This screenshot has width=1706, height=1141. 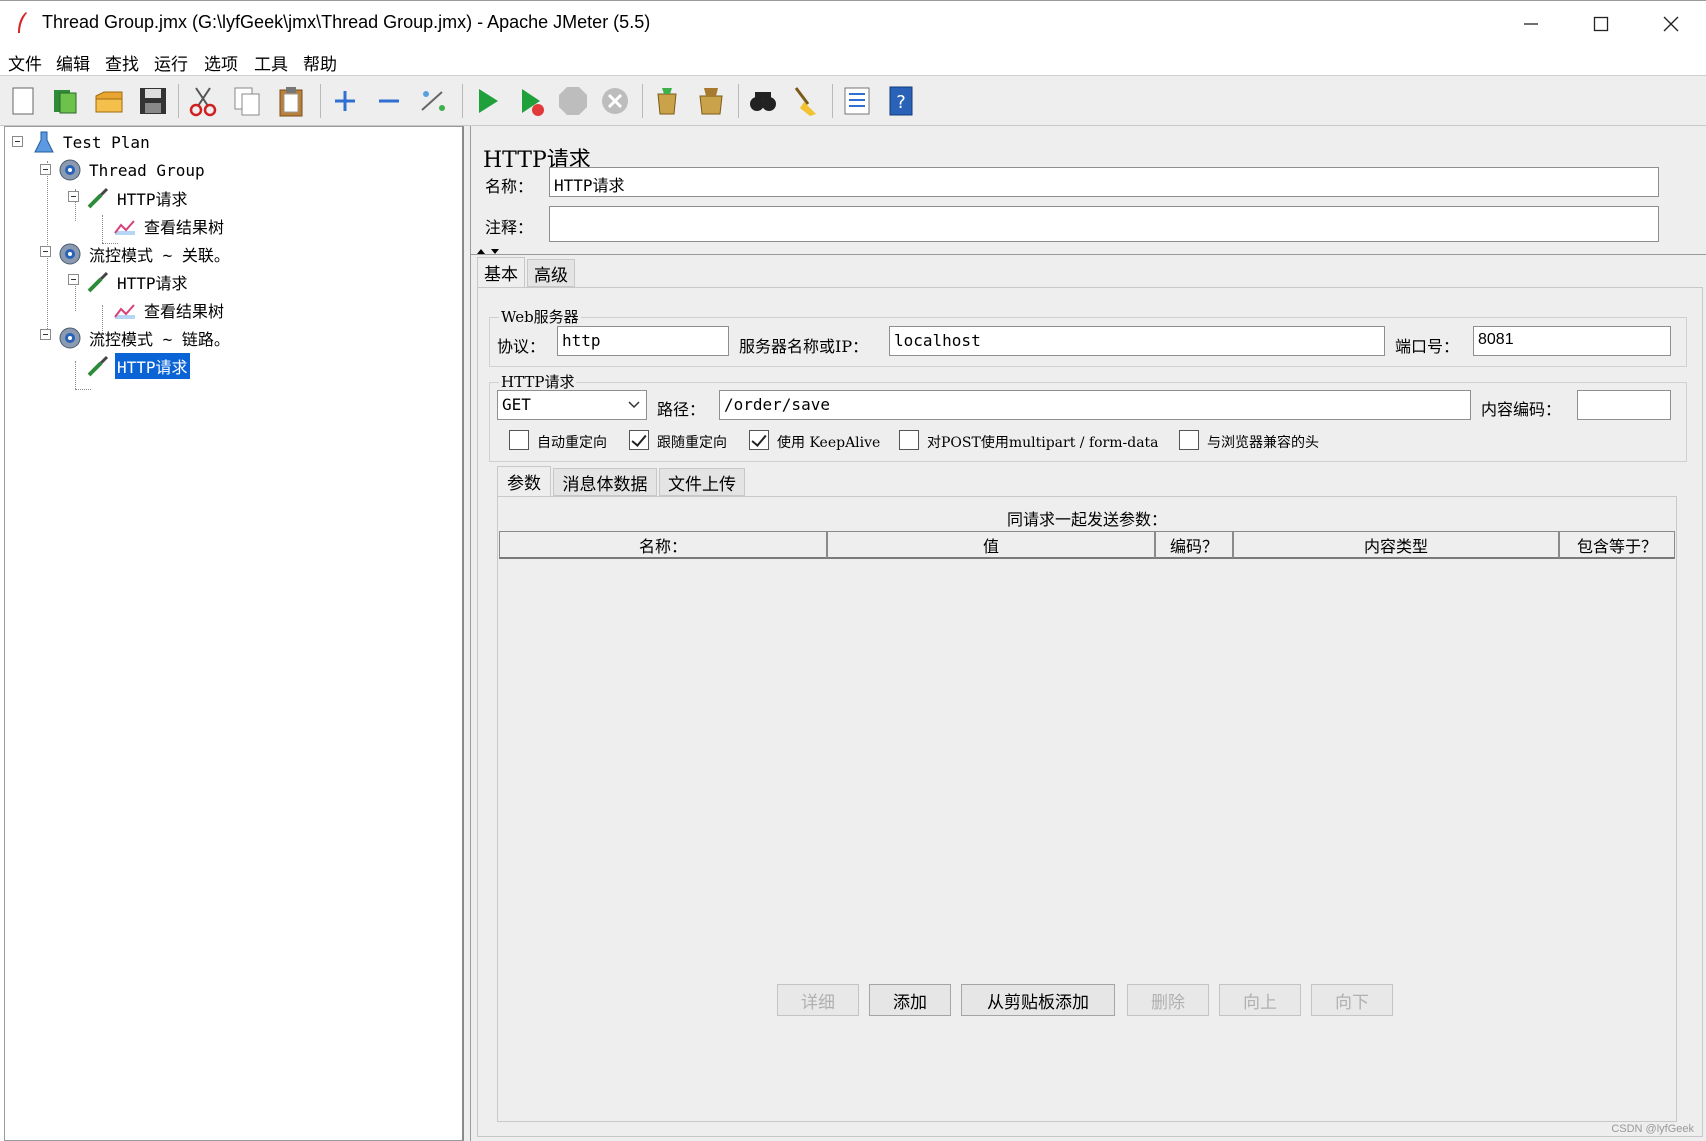 I want to click on tree-node-http-request-3-selected: HTTP请求, so click(x=137, y=366).